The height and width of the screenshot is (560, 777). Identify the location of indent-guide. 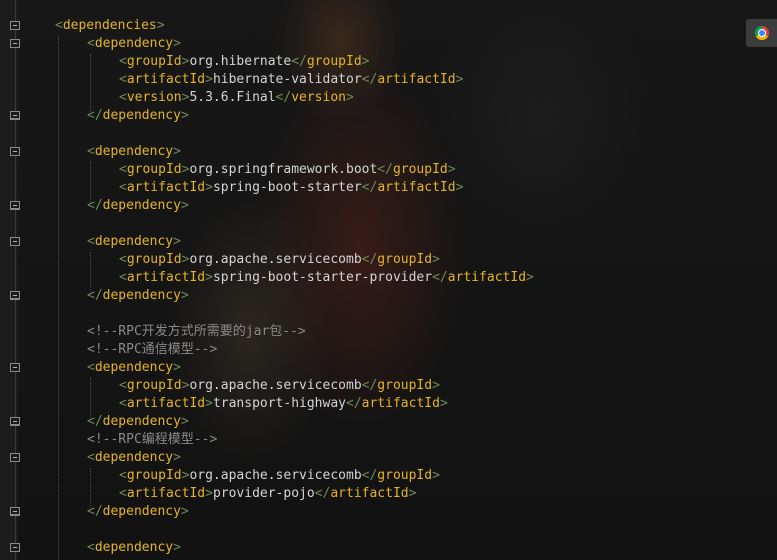
(58, 298).